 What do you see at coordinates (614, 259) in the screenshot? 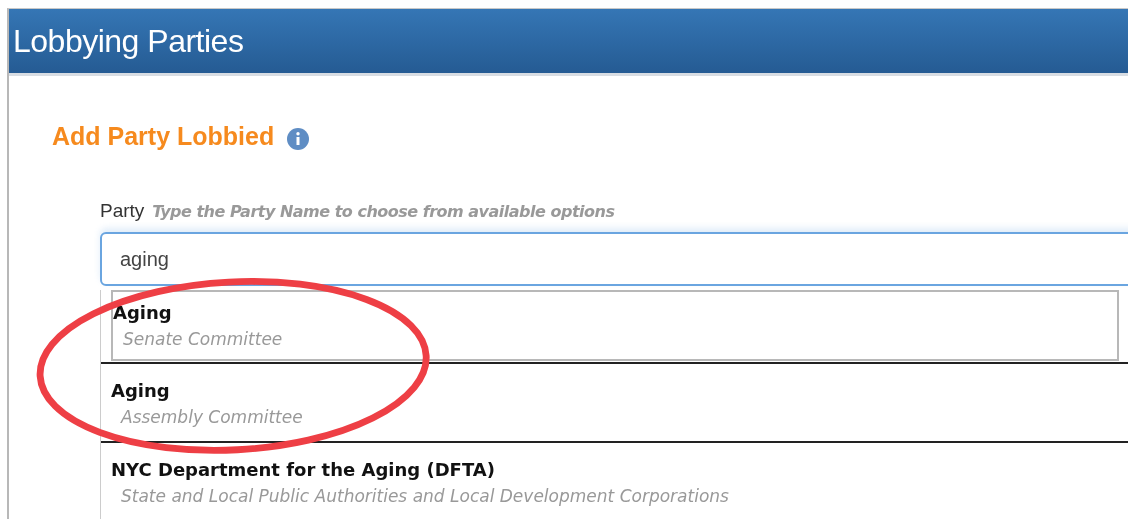
I see `party-input-field: aging` at bounding box center [614, 259].